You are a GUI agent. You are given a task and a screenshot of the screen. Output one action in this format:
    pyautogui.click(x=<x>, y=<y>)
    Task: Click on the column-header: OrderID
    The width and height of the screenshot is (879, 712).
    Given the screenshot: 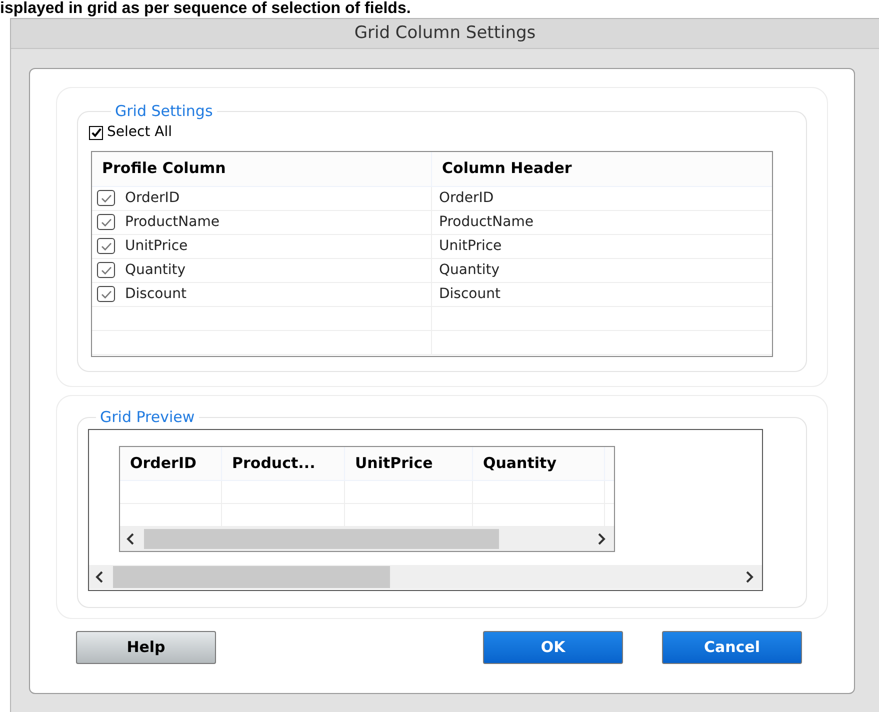 What is the action you would take?
    pyautogui.click(x=171, y=463)
    